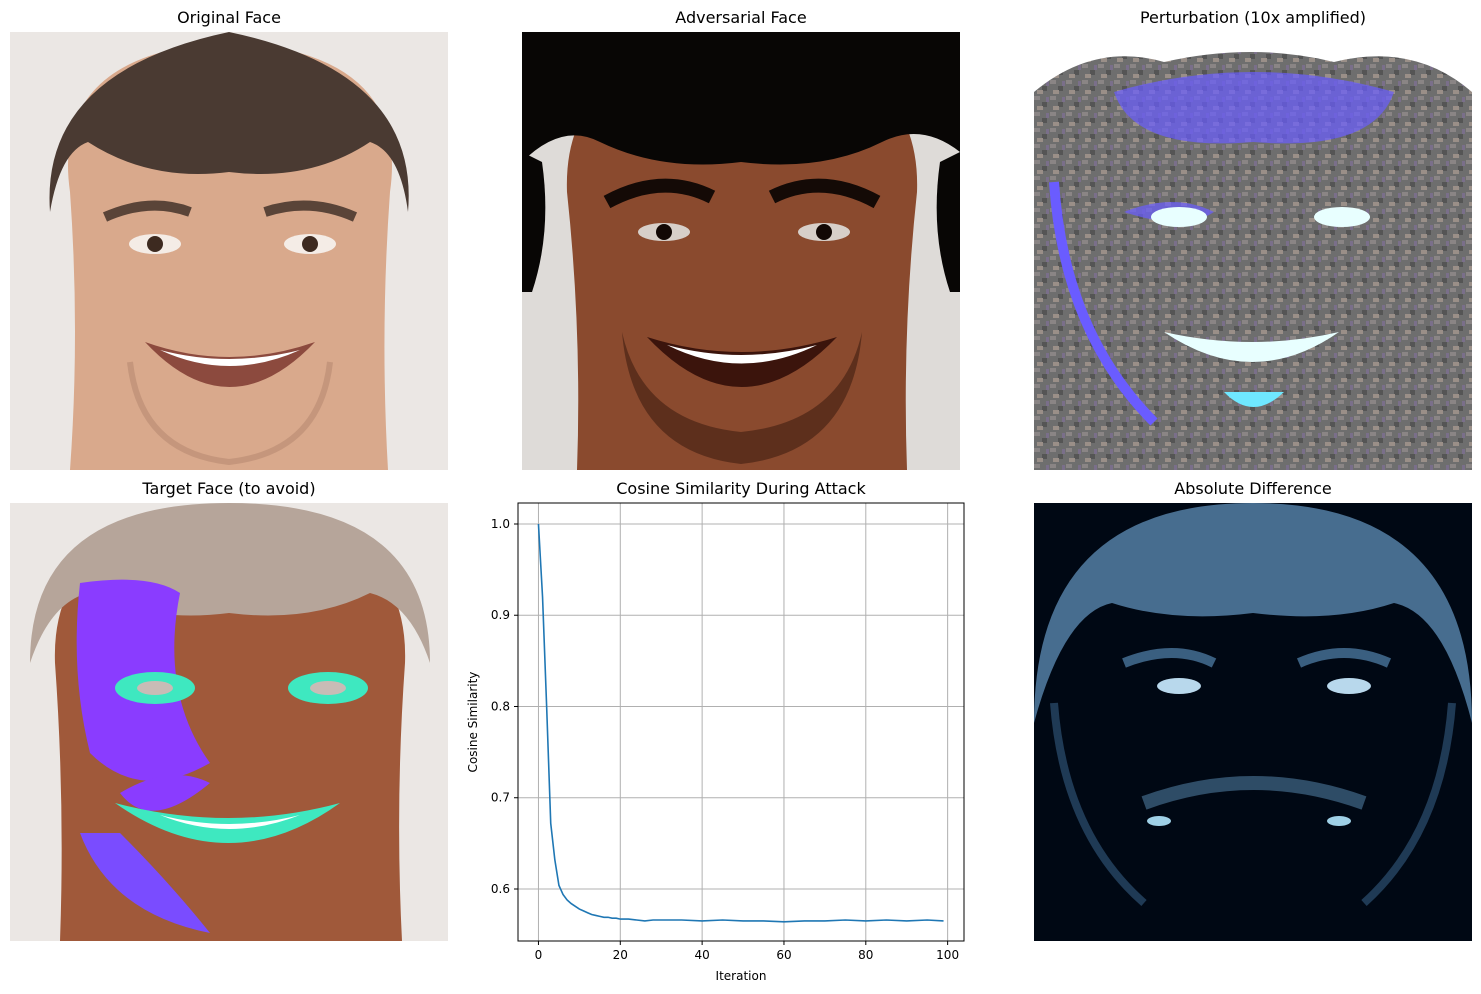  Describe the element at coordinates (500, 889) in the screenshot. I see `y-tick-label: 0.6` at that location.